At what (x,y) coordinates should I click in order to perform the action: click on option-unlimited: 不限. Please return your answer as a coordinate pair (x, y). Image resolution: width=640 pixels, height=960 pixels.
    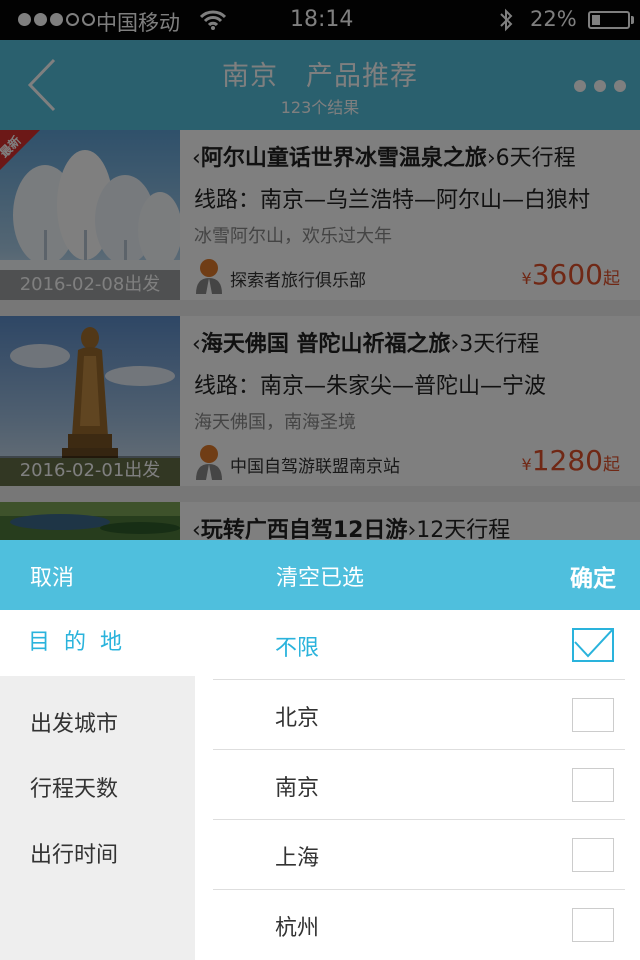
    Looking at the image, I should click on (419, 645).